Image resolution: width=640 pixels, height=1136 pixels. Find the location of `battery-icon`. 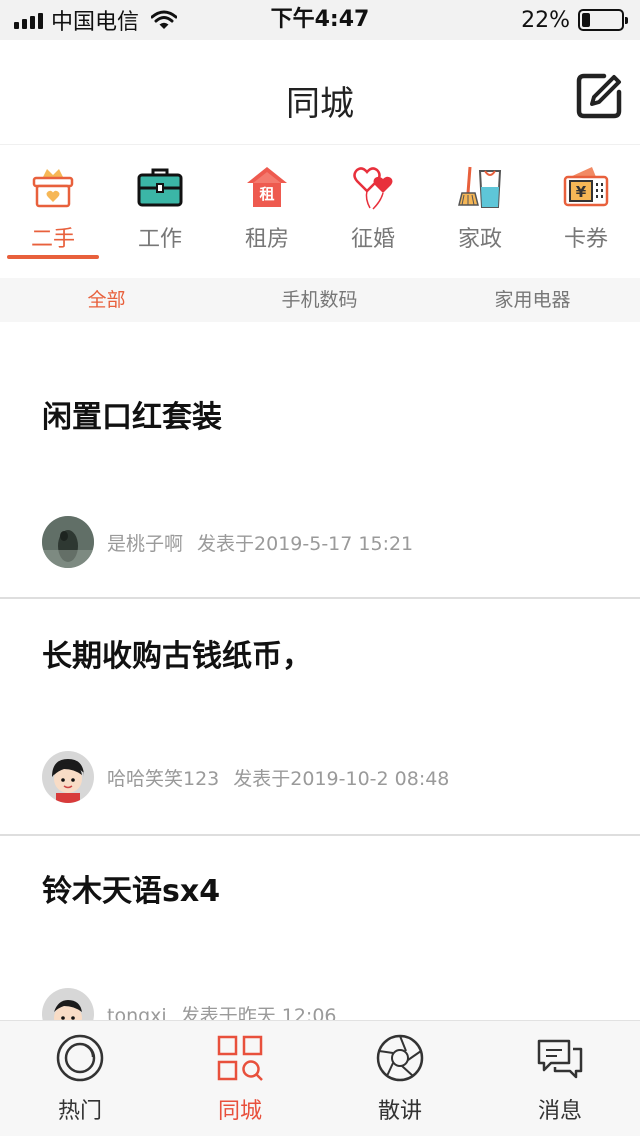

battery-icon is located at coordinates (603, 20).